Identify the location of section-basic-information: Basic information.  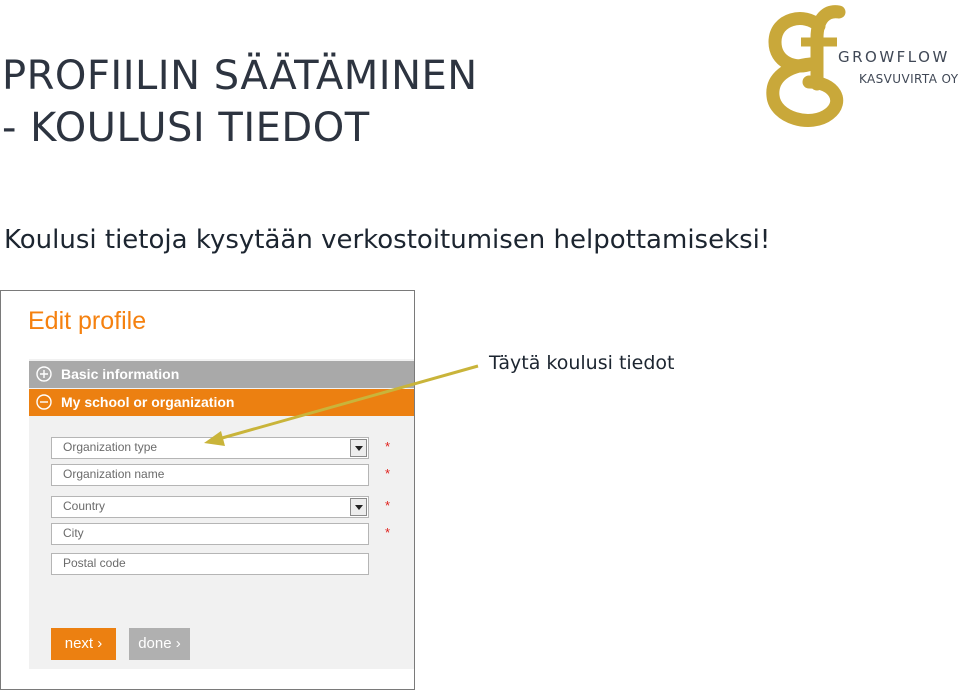
(221, 374).